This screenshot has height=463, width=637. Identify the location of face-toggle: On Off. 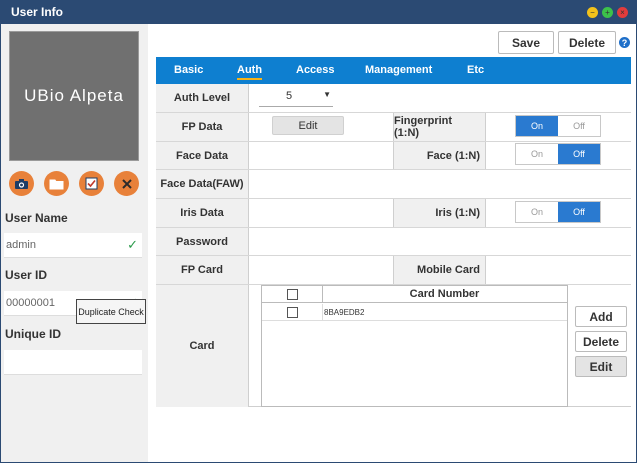
(558, 154).